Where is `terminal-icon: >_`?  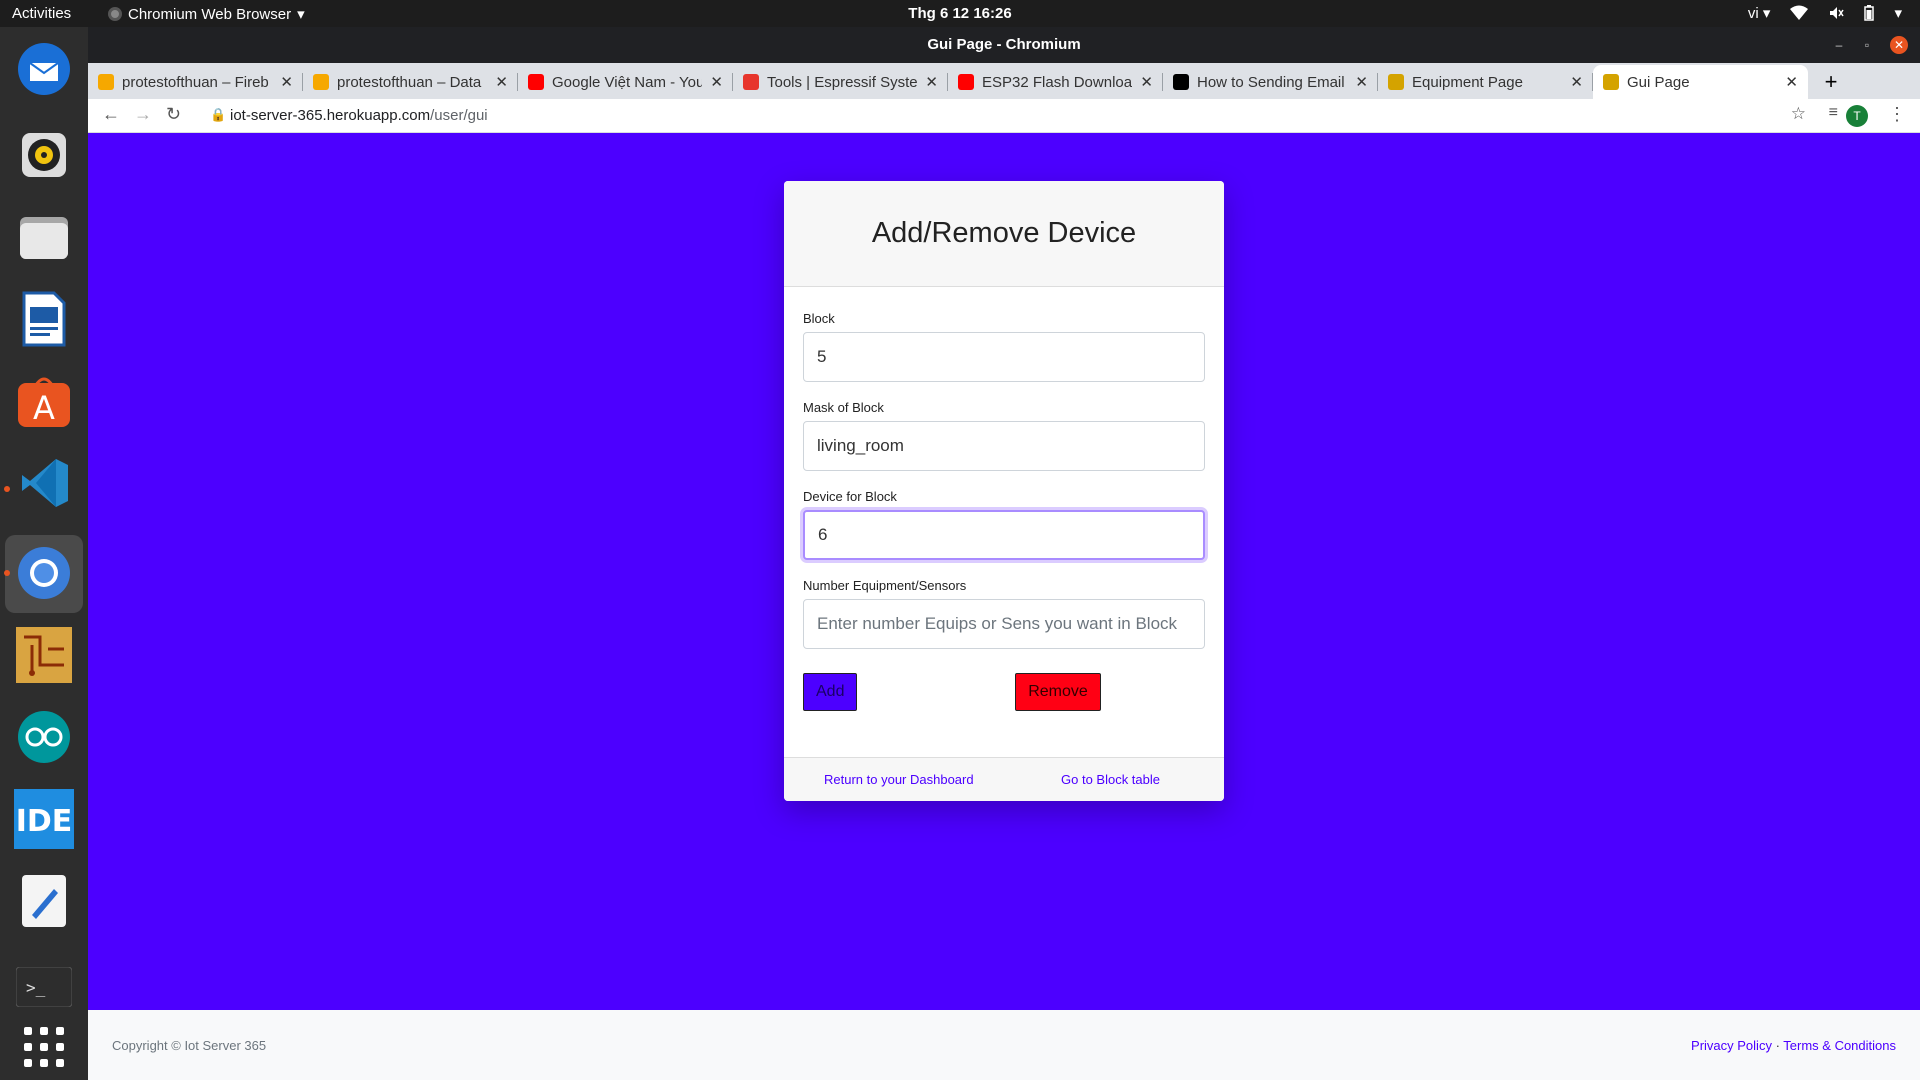 terminal-icon: >_ is located at coordinates (44, 987).